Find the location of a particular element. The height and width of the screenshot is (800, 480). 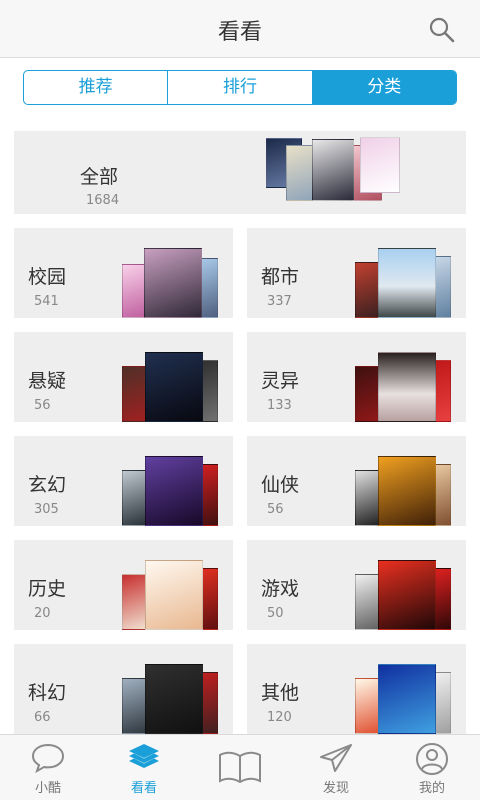

category-count: 305 is located at coordinates (46, 509).